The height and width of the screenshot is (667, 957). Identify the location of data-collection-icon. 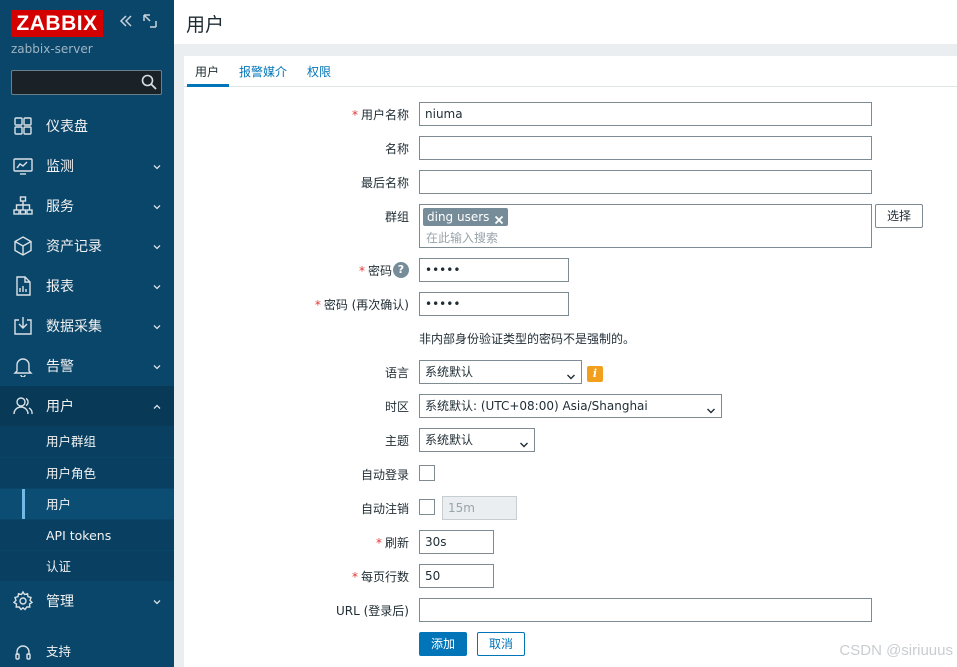
(23, 326).